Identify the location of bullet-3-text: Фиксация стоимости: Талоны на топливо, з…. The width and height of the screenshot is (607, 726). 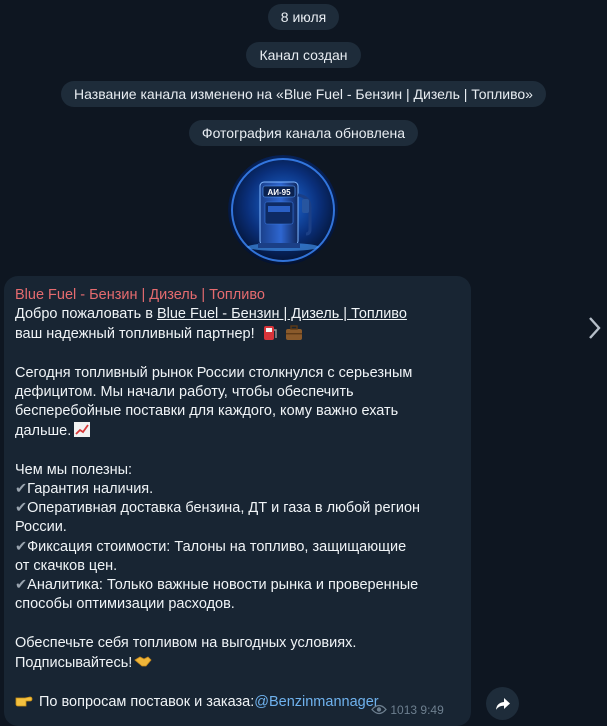
(217, 546).